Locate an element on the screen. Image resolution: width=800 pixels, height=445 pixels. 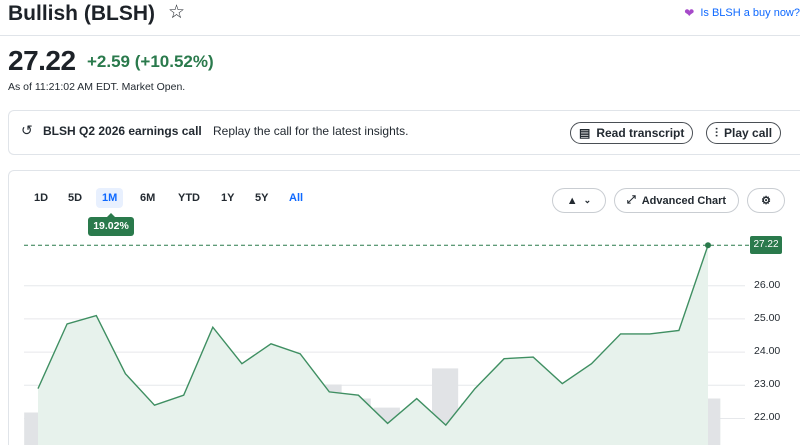
price-points is located at coordinates (708, 245).